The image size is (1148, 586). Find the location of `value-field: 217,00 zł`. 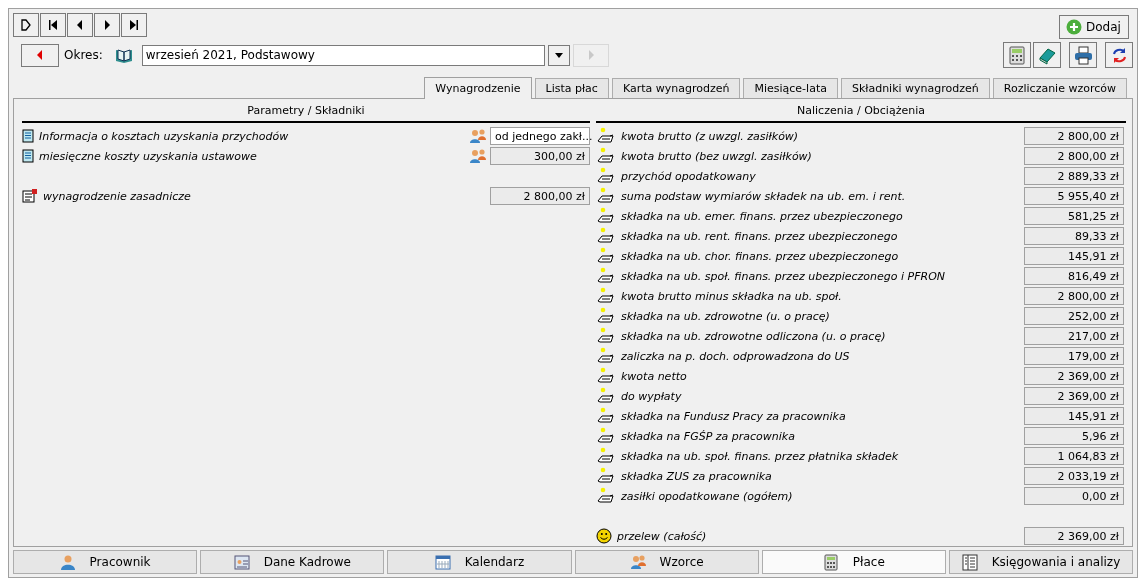

value-field: 217,00 zł is located at coordinates (1074, 336).